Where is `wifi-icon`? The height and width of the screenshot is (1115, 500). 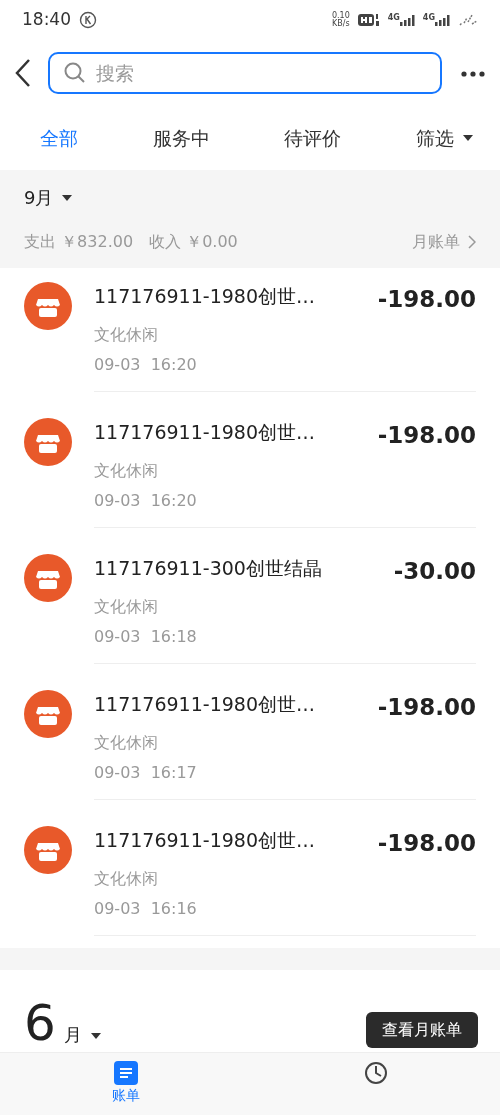
wifi-icon is located at coordinates (468, 20).